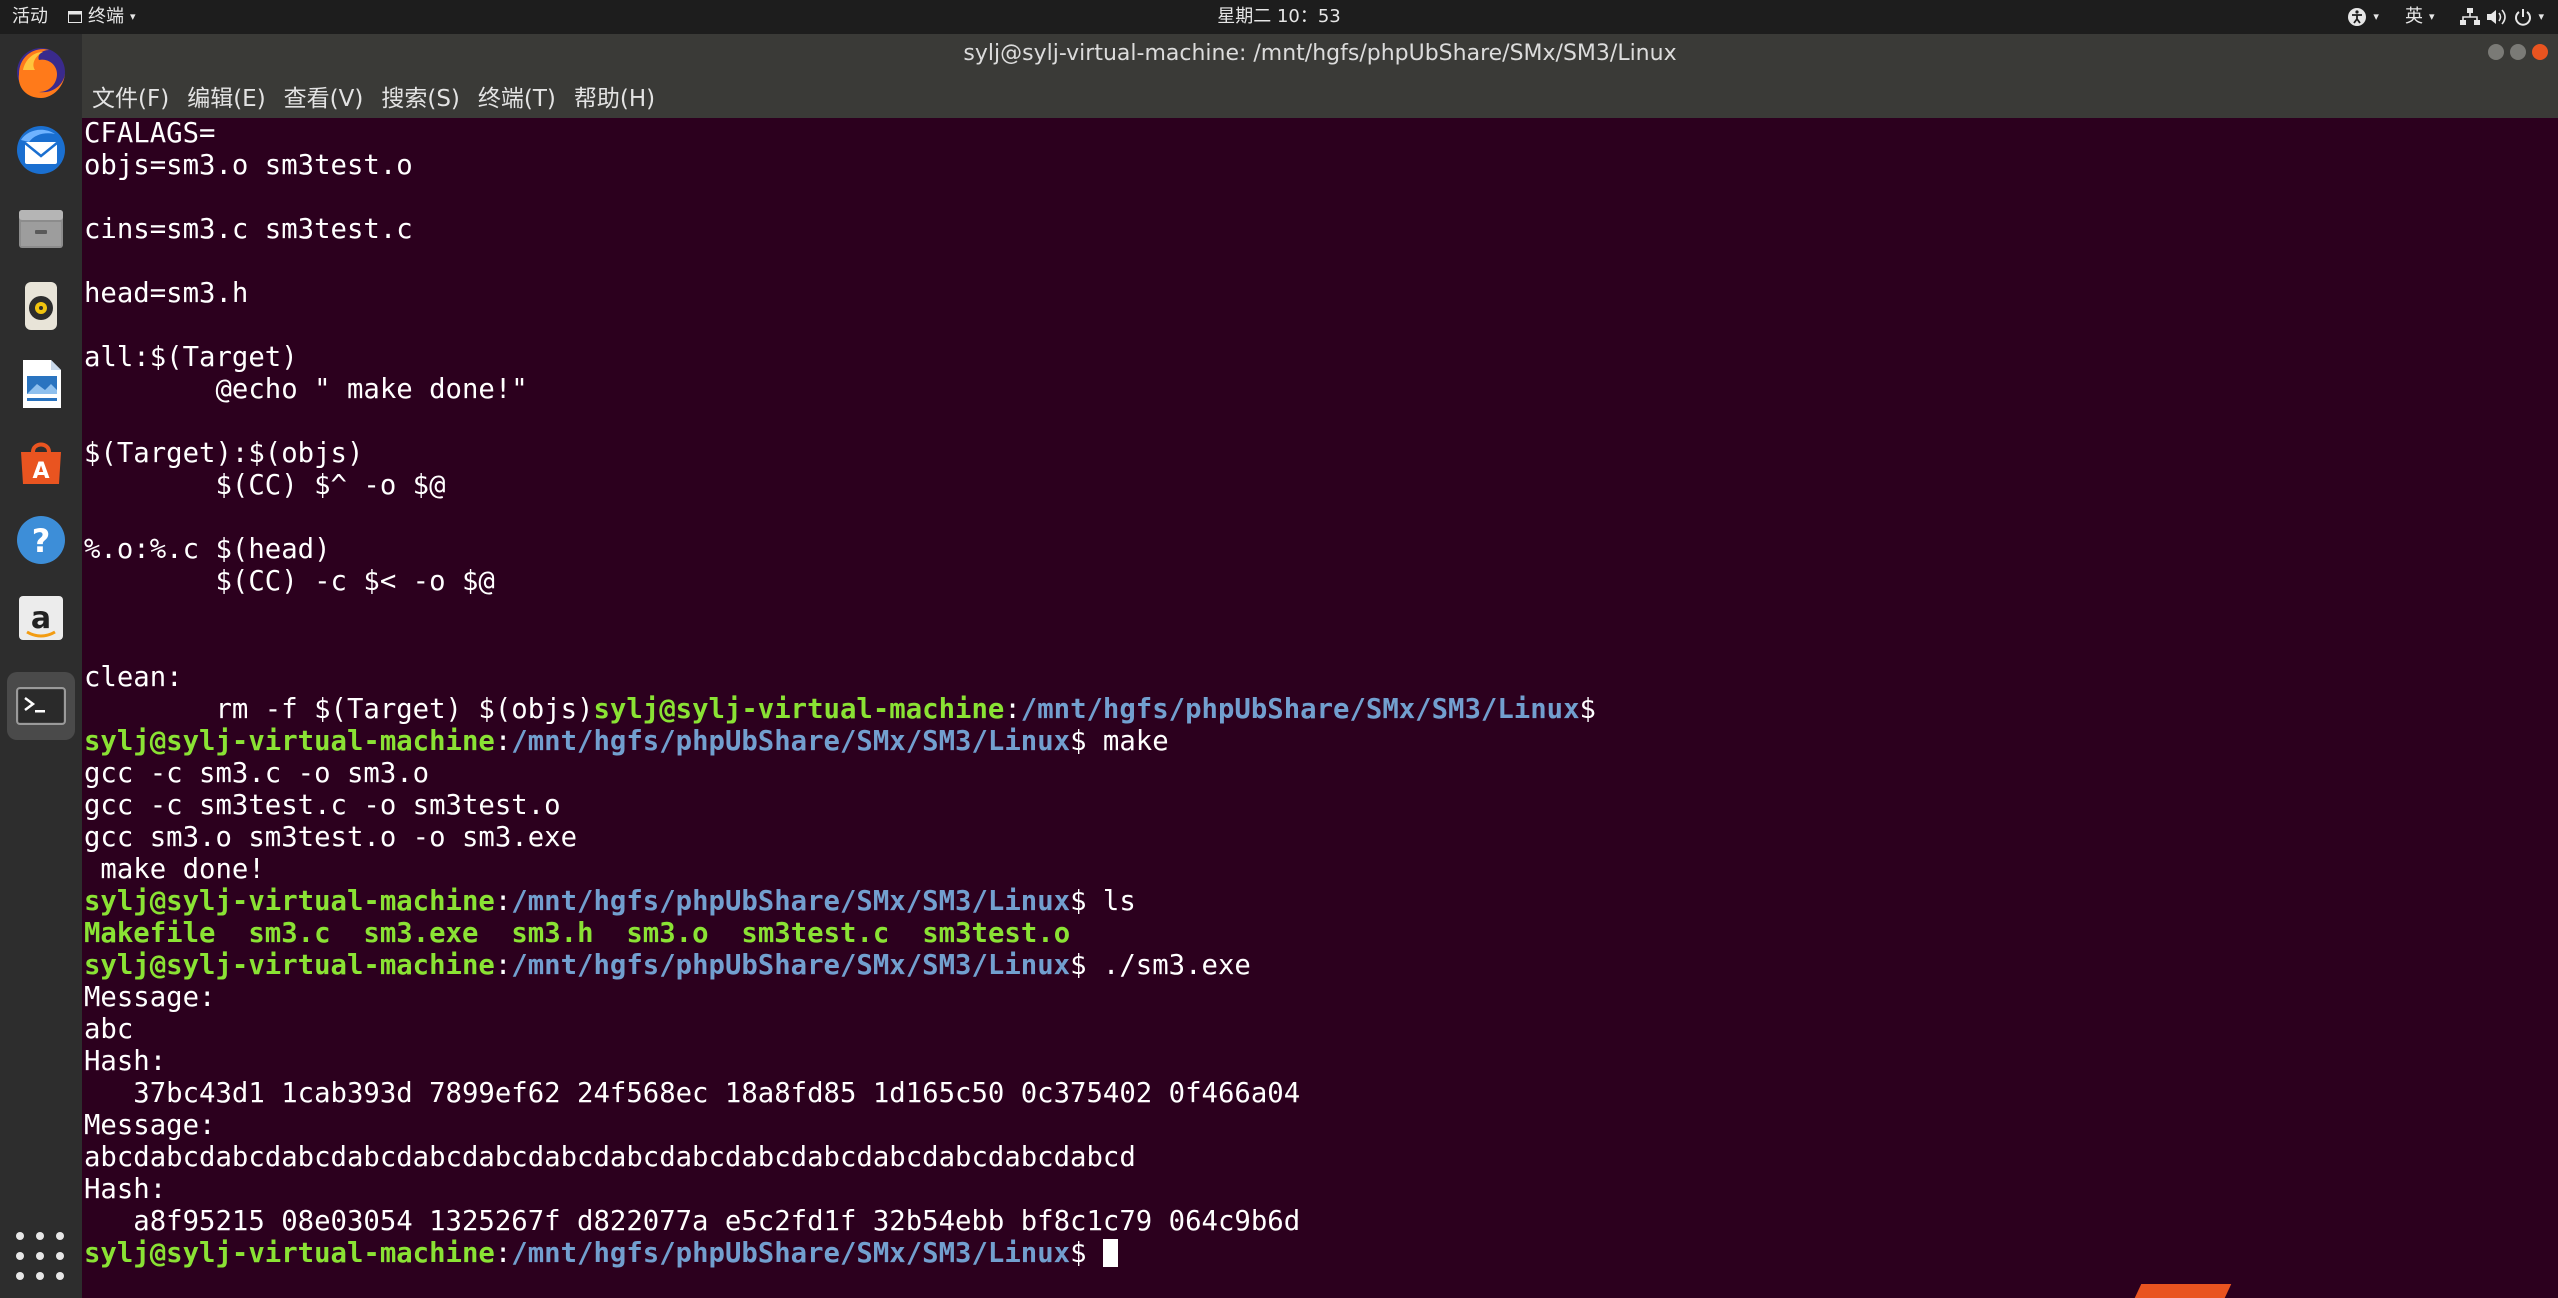 This screenshot has width=2558, height=1298. I want to click on top-bar: 活动 终端 ▾ 星期二 10：53 ▾ 英 ▾ ▾, so click(1279, 17).